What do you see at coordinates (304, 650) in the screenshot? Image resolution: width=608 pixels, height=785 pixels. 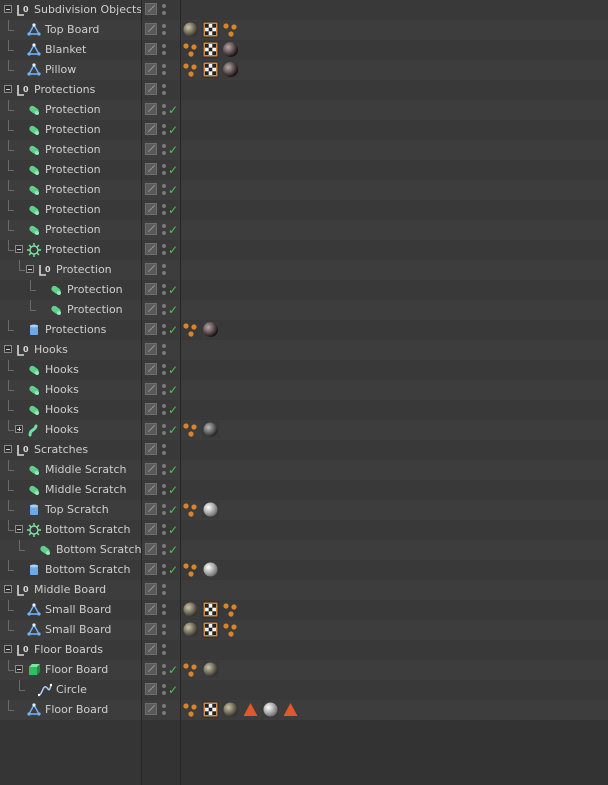 I see `tree-row: 0 Floor Boards` at bounding box center [304, 650].